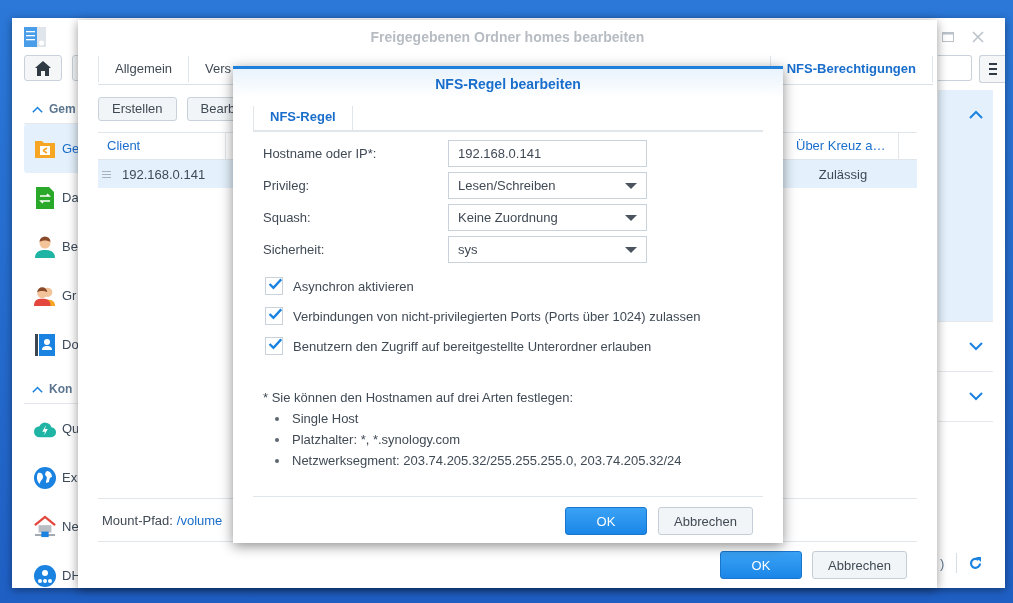 Image resolution: width=1013 pixels, height=603 pixels. I want to click on section-header: Gem, so click(62, 109).